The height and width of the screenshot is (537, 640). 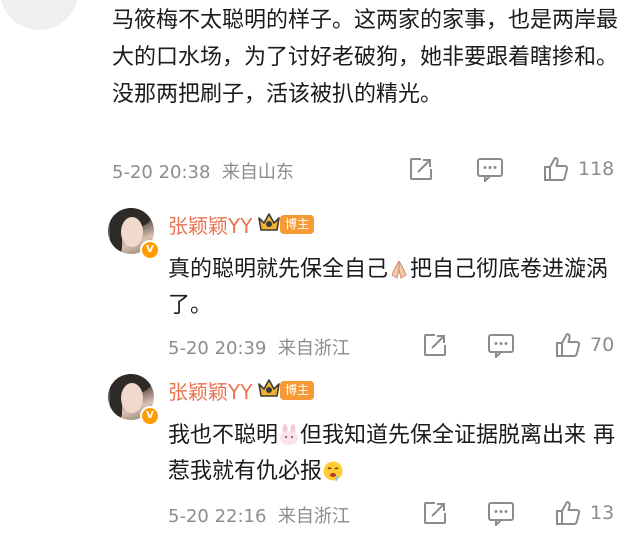 What do you see at coordinates (289, 434) in the screenshot?
I see `bunny-emoji` at bounding box center [289, 434].